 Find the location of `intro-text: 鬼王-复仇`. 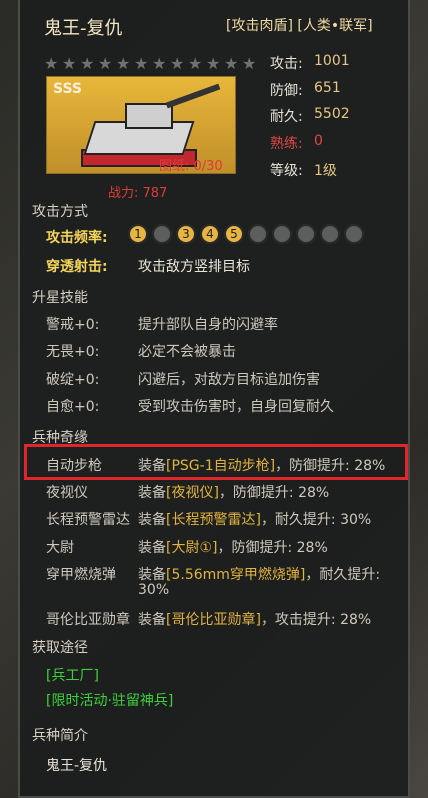

intro-text: 鬼王-复仇 is located at coordinates (77, 766).